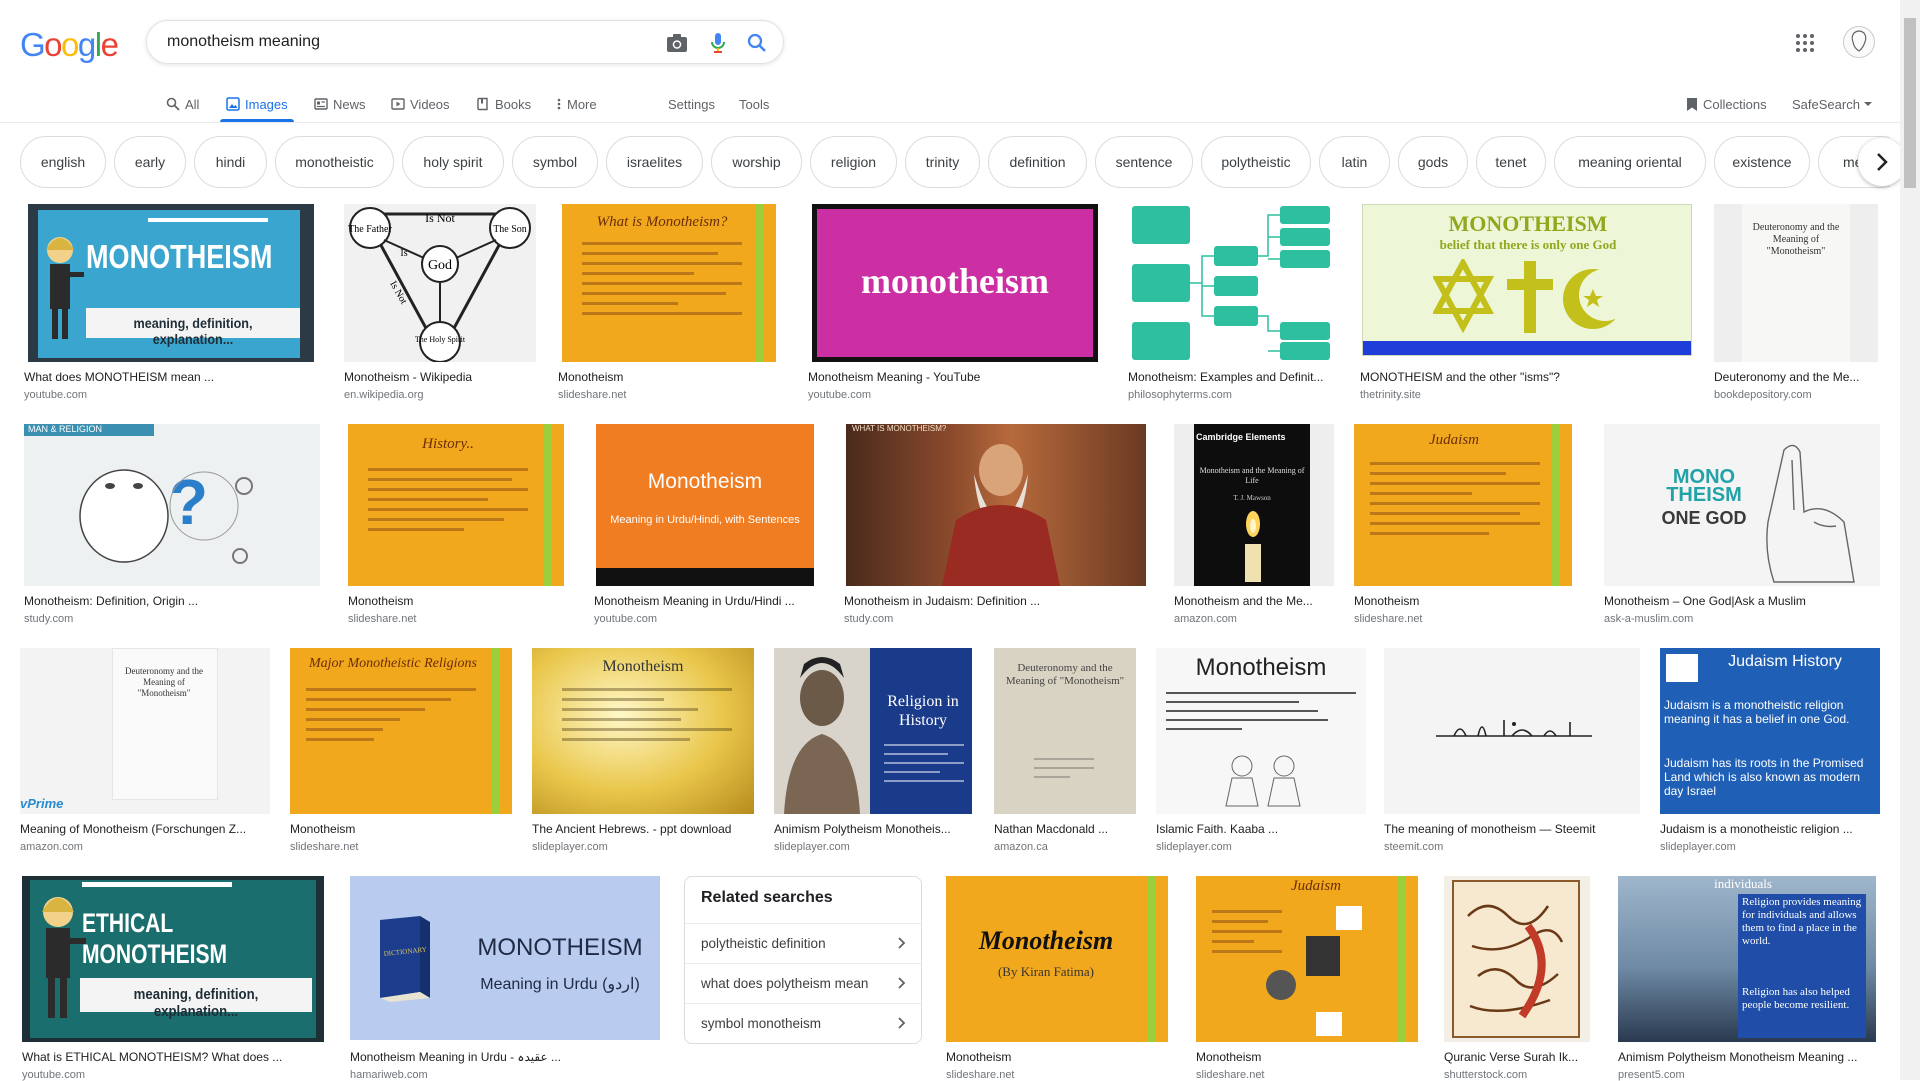 This screenshot has height=1081, width=1920. Describe the element at coordinates (1742, 619) in the screenshot. I see `result-source: ask-a-muslim.com` at that location.